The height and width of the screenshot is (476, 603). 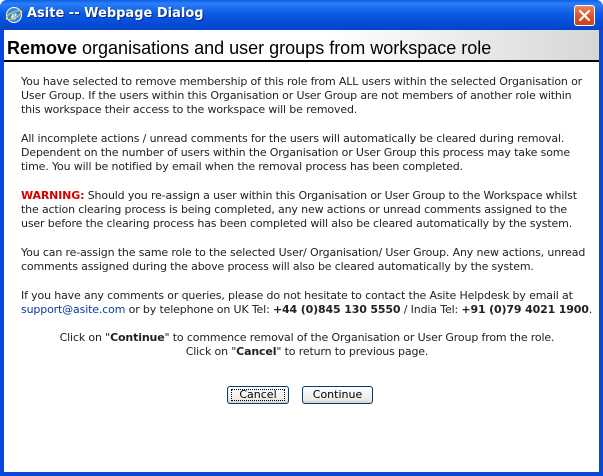 I want to click on focus-ring, so click(x=258, y=395).